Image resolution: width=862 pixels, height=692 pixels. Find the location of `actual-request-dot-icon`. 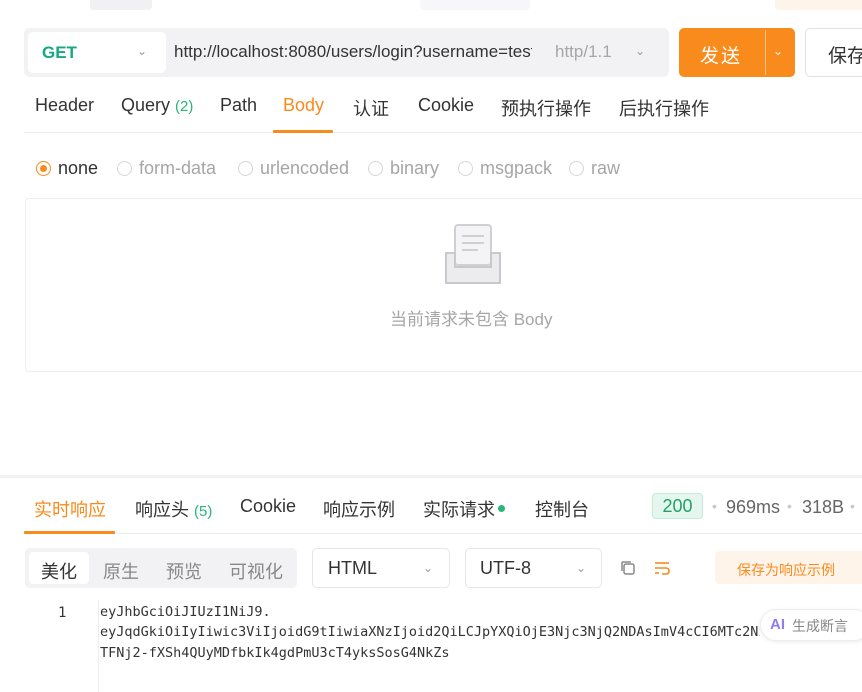

actual-request-dot-icon is located at coordinates (501, 508).